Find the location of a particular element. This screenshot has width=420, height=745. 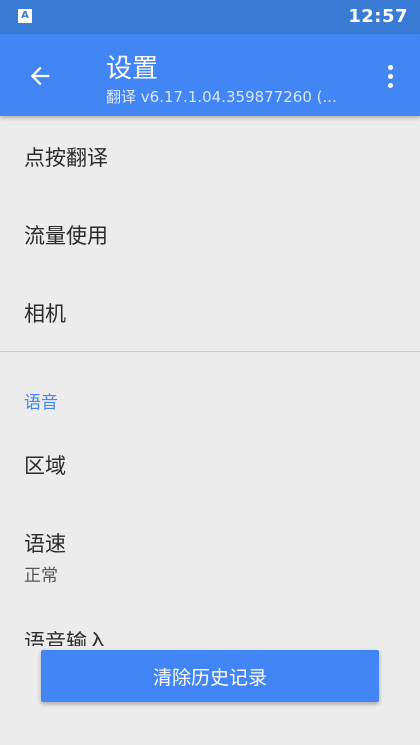

more-options-button is located at coordinates (390, 76).